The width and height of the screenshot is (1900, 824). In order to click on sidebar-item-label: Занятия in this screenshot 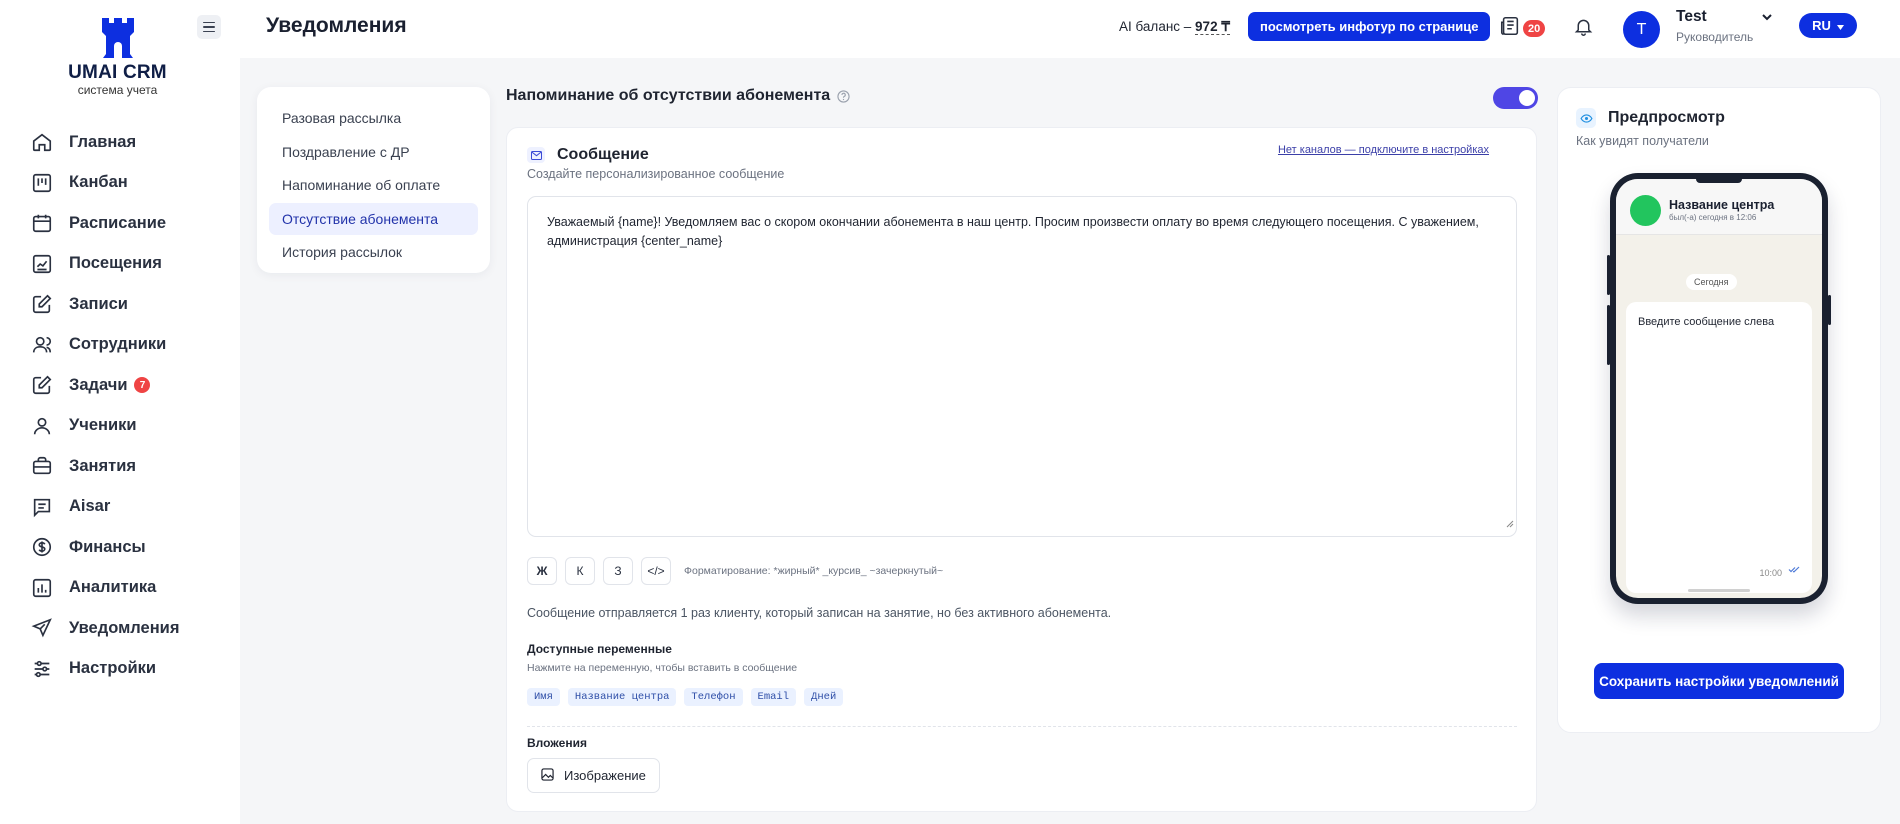, I will do `click(102, 465)`.